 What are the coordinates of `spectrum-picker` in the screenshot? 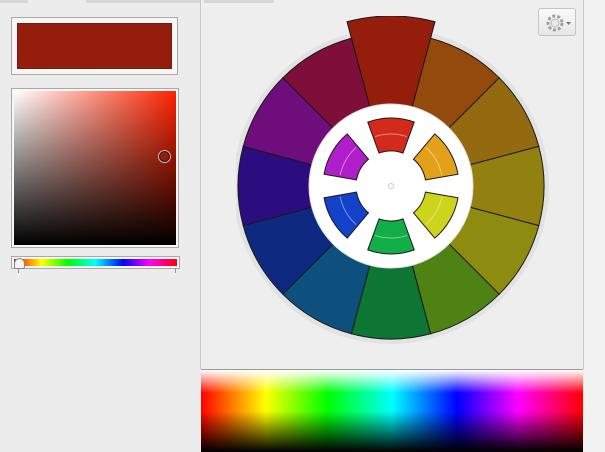 It's located at (392, 410).